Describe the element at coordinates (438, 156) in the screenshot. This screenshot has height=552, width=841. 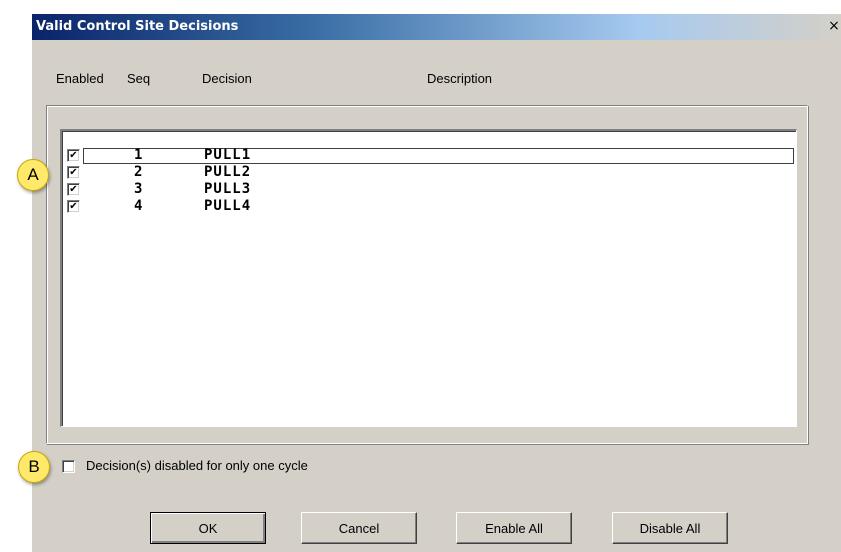
I see `focus-rectangle` at that location.